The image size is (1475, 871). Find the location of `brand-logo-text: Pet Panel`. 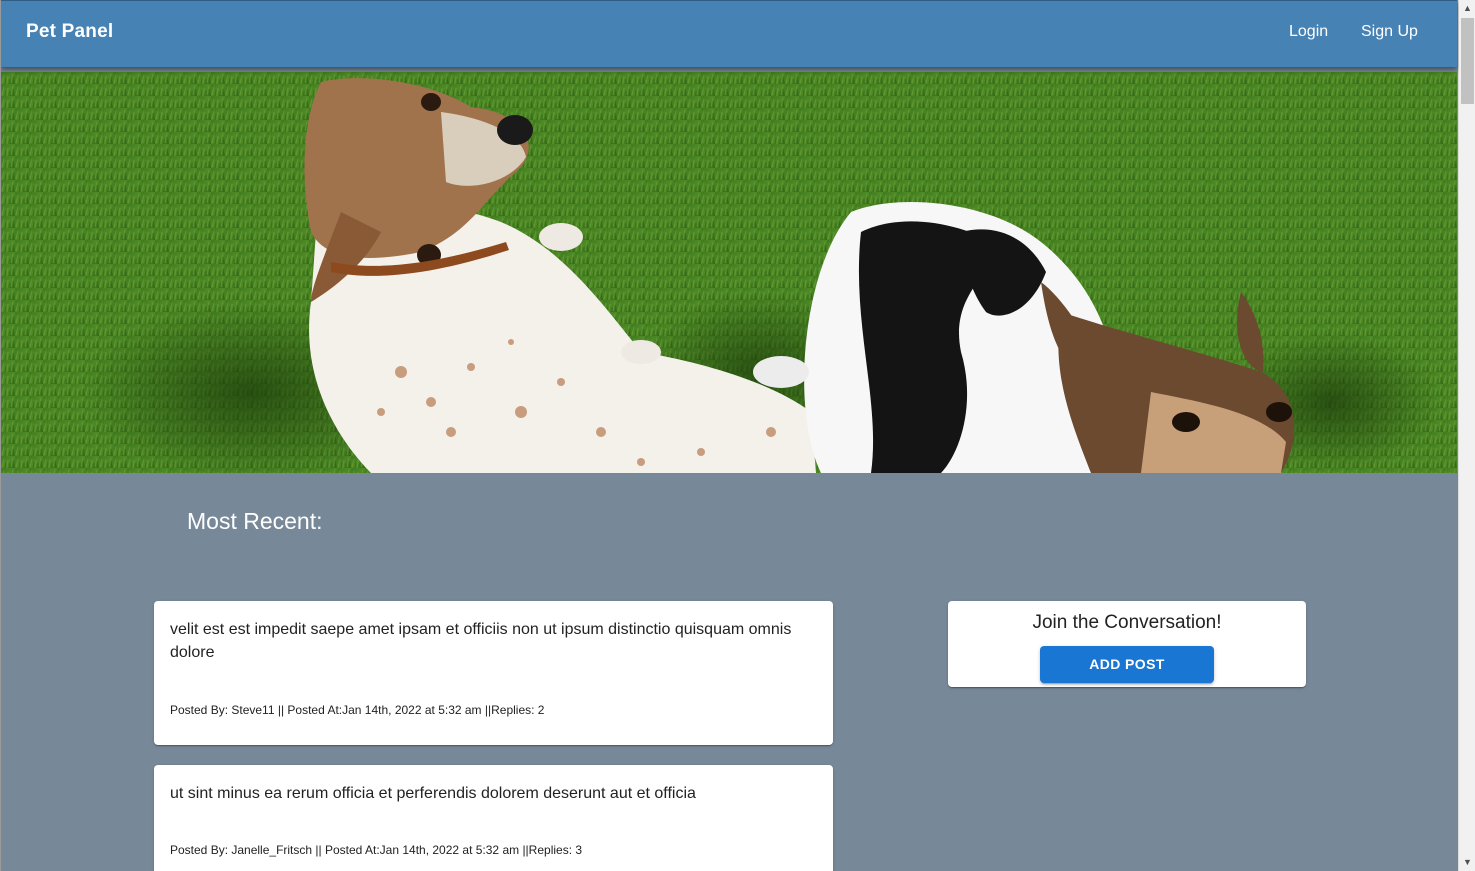

brand-logo-text: Pet Panel is located at coordinates (69, 32).